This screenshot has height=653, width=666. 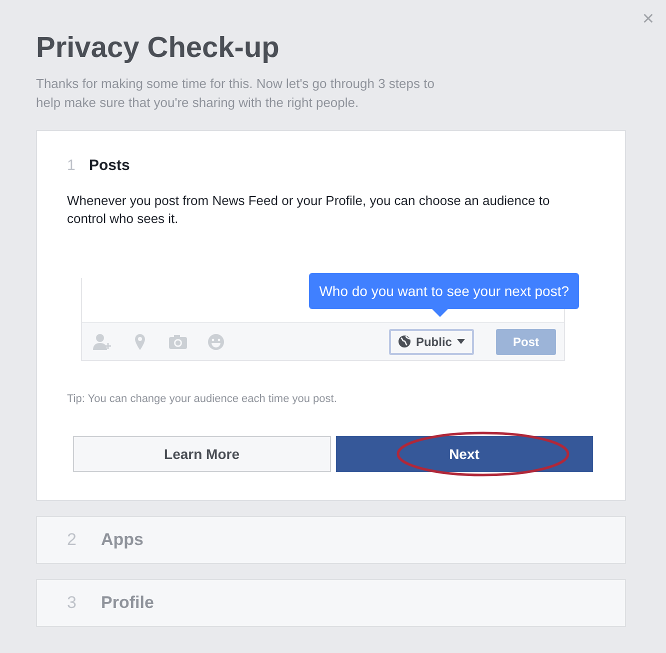 What do you see at coordinates (431, 341) in the screenshot?
I see `audience-selector: Public` at bounding box center [431, 341].